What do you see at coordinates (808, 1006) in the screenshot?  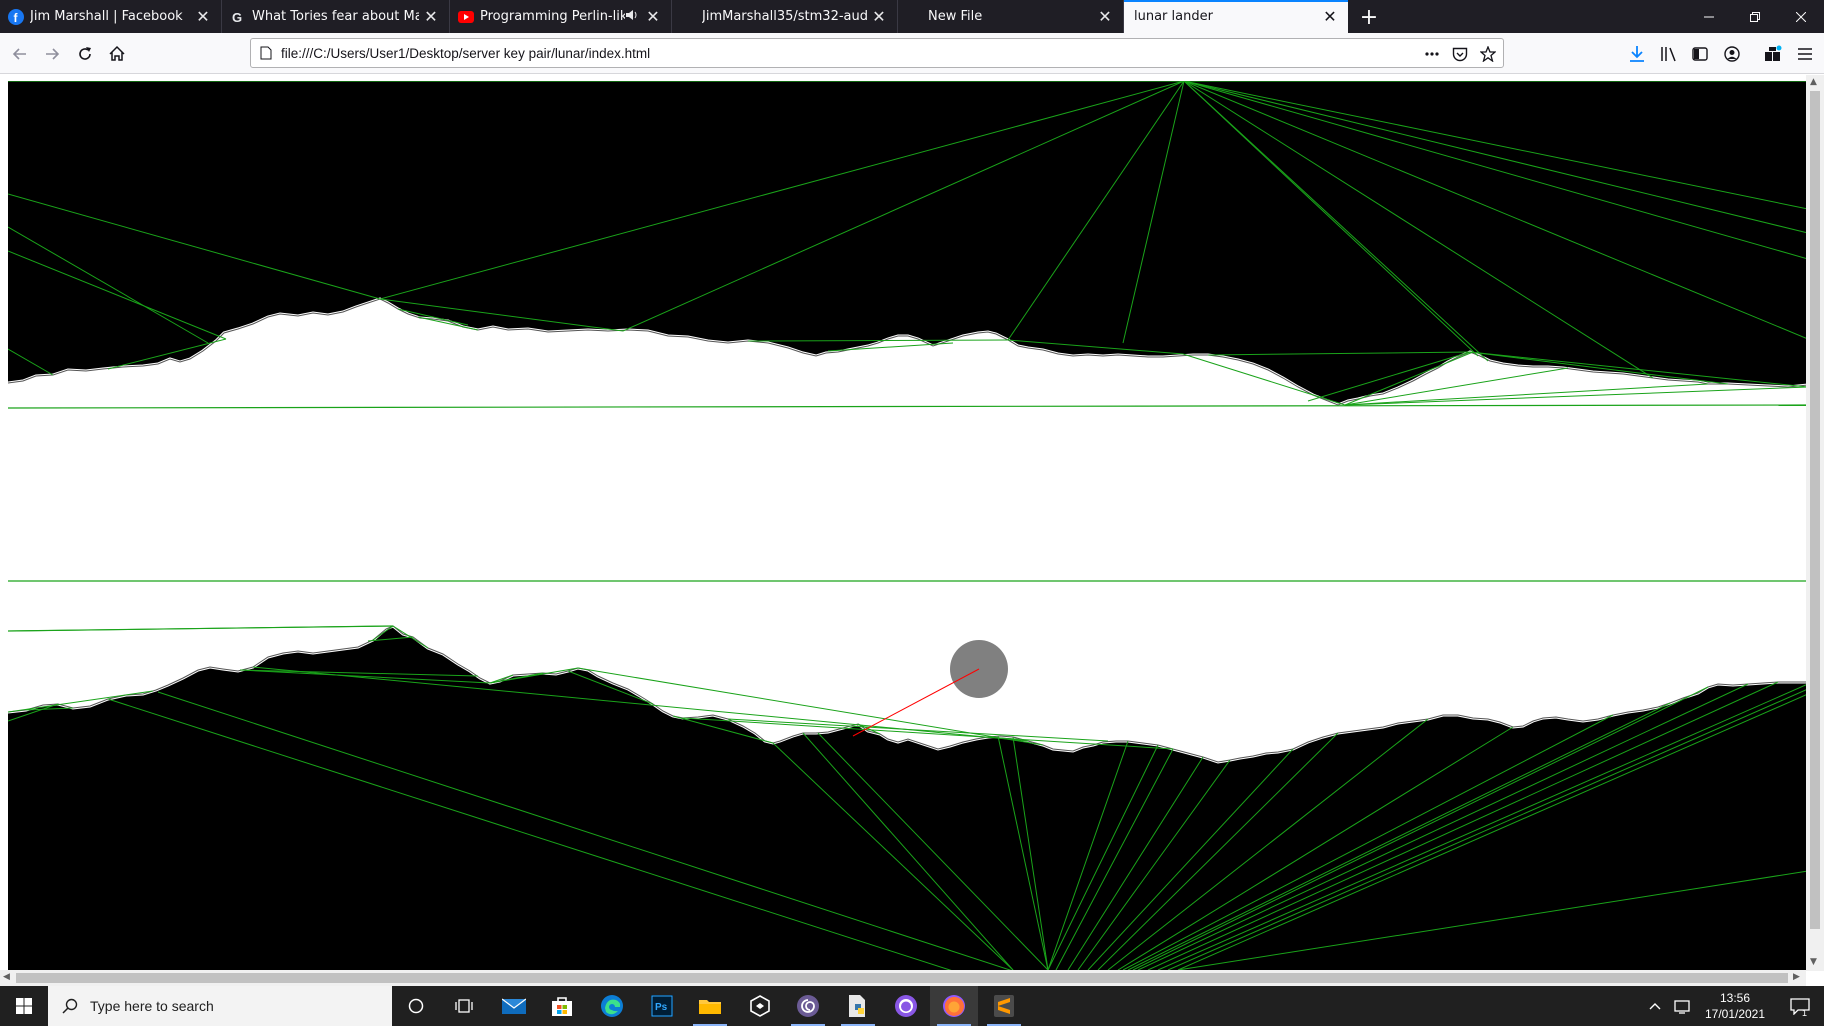 I see `app-spiral-icon` at bounding box center [808, 1006].